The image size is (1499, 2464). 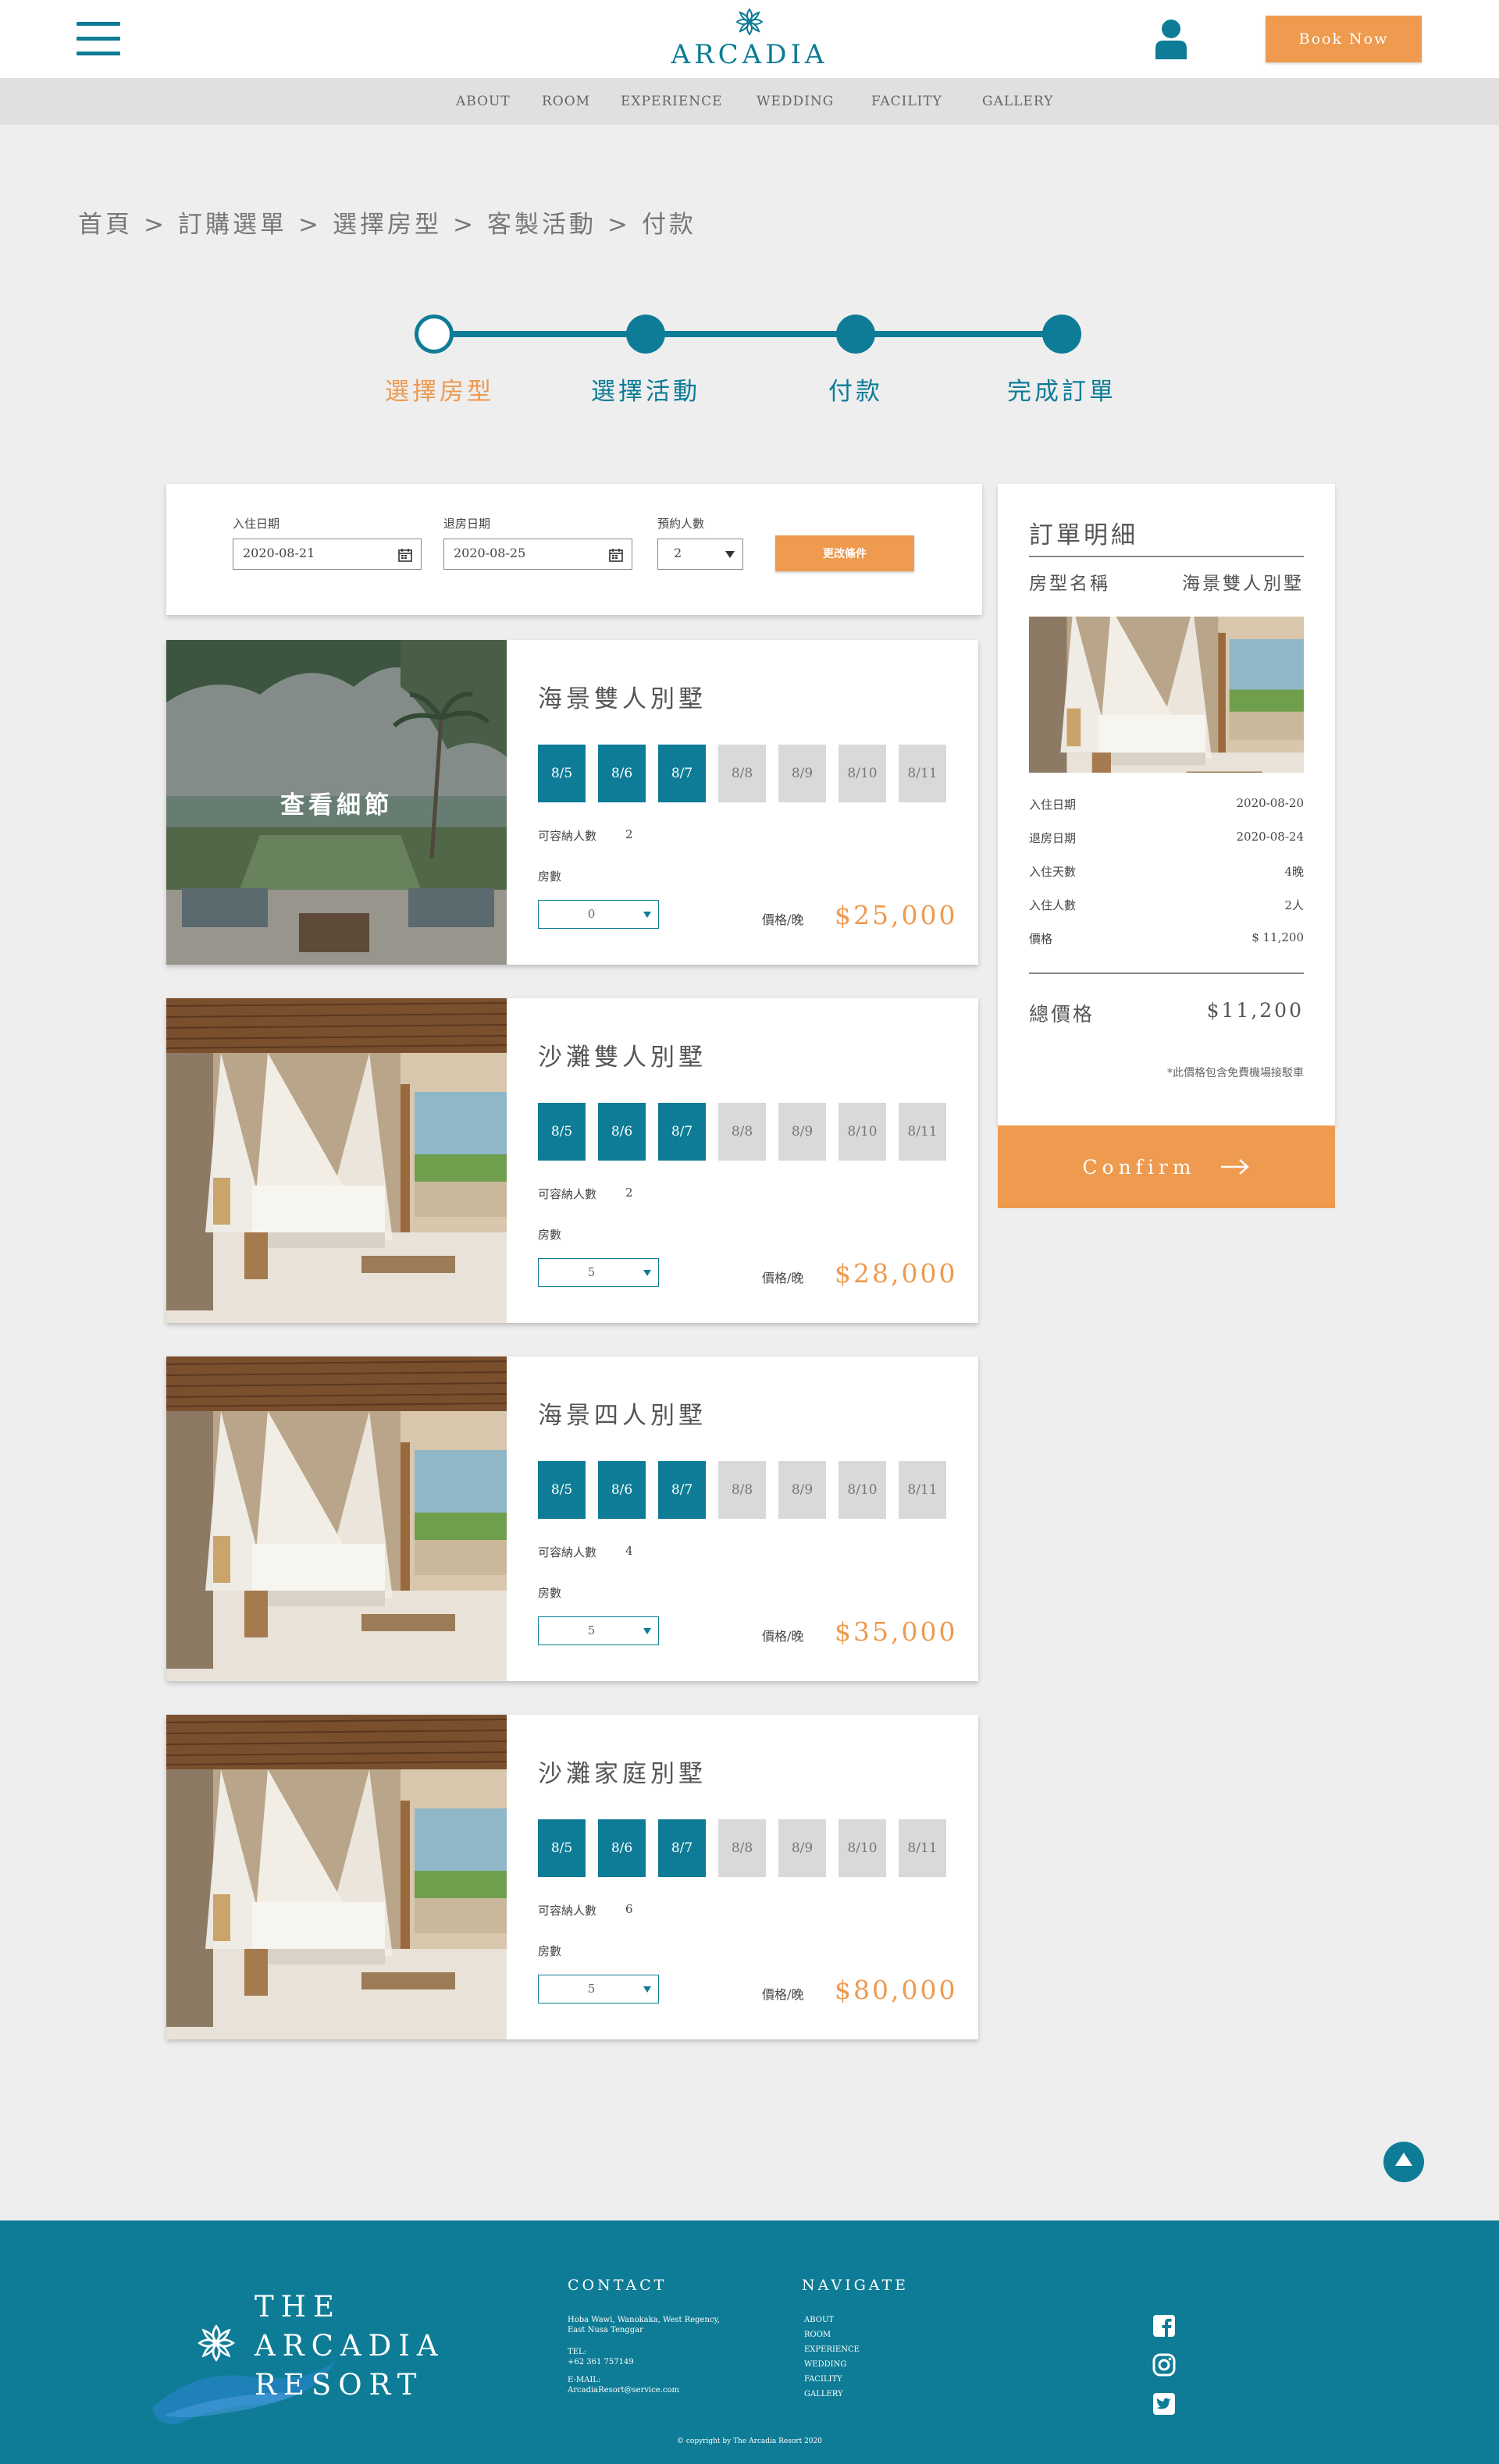 I want to click on menu-hamburger-icon, so click(x=99, y=39).